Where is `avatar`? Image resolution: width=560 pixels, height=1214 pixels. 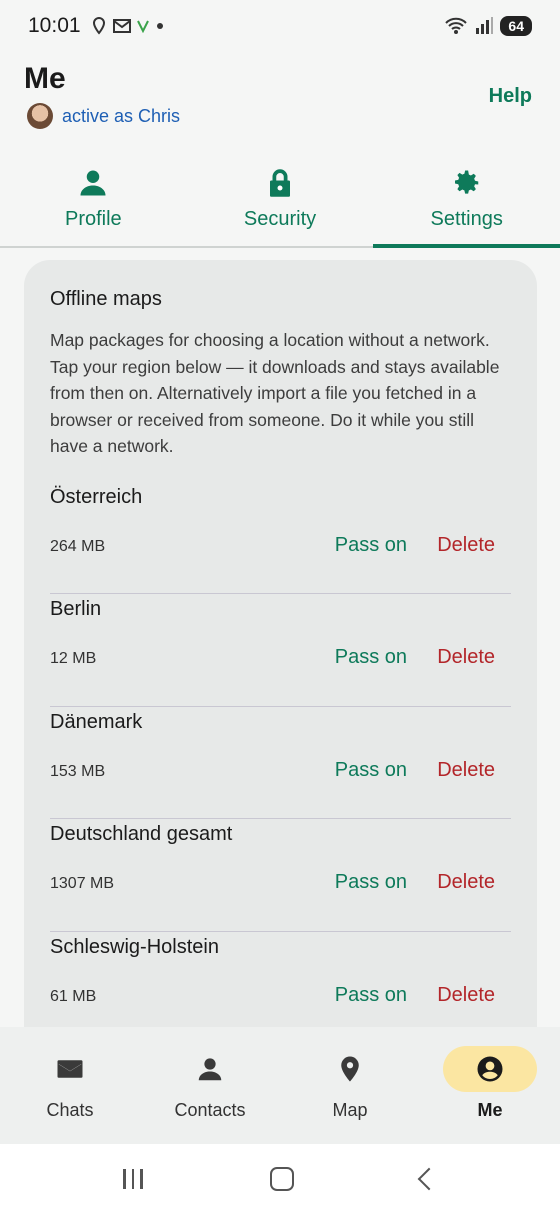
avatar is located at coordinates (40, 116).